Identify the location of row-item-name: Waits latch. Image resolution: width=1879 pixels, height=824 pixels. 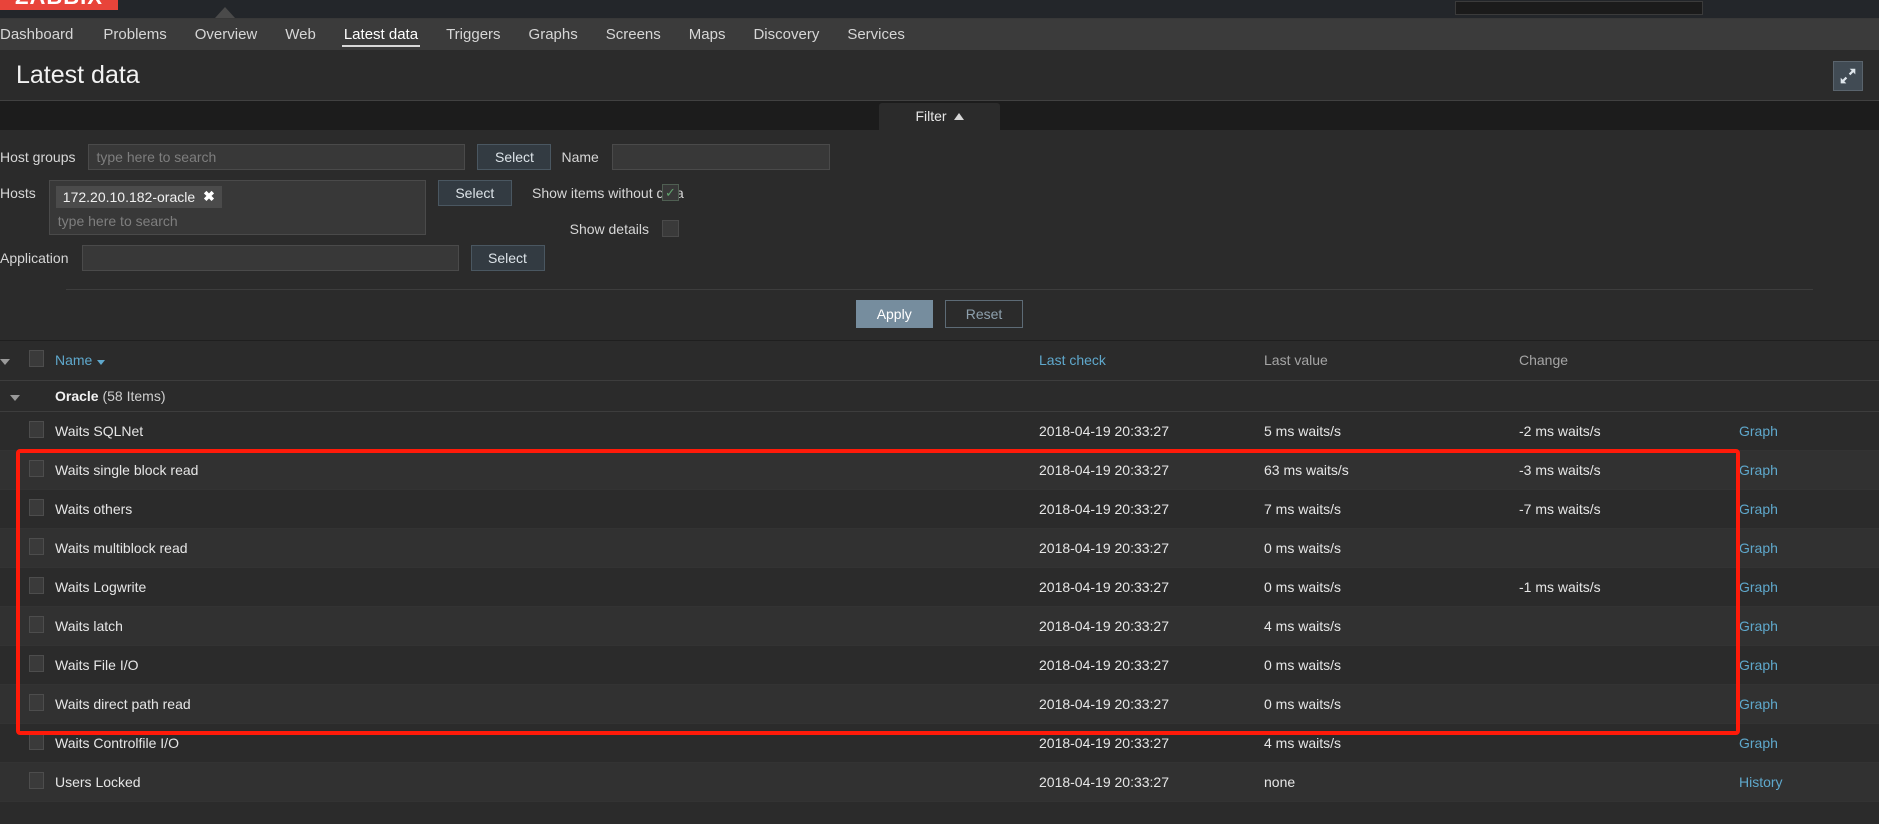
(547, 626).